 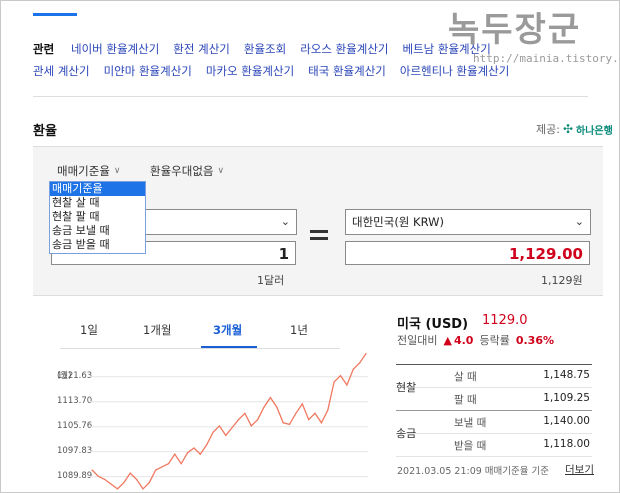 I want to click on related-link: 환전 계산기, so click(x=201, y=49).